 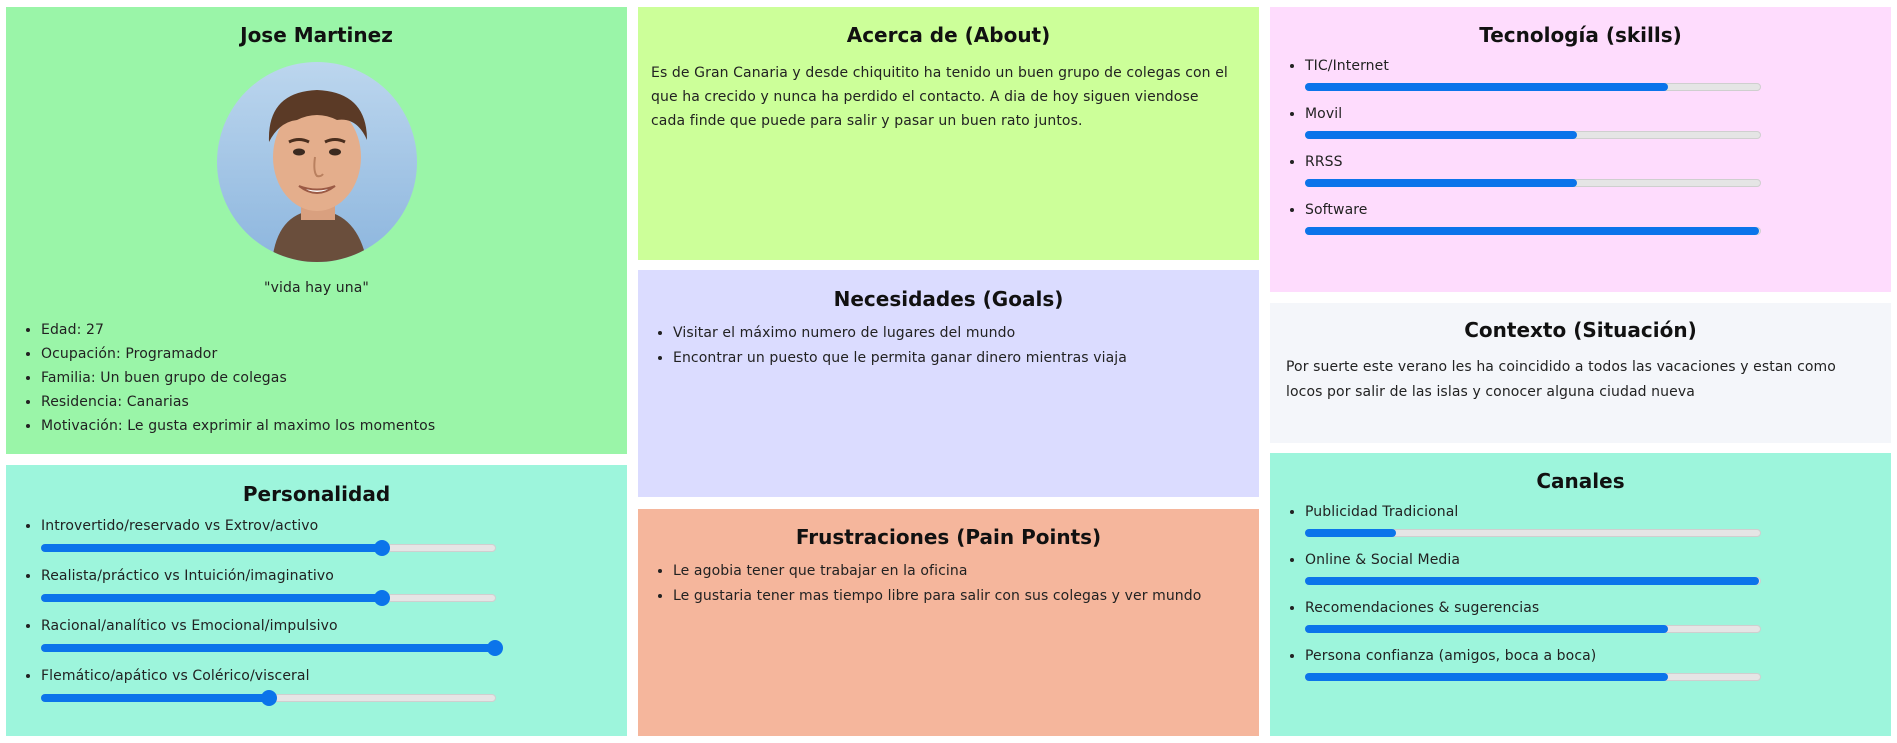 What do you see at coordinates (316, 494) in the screenshot?
I see `personality-title: Personalidad` at bounding box center [316, 494].